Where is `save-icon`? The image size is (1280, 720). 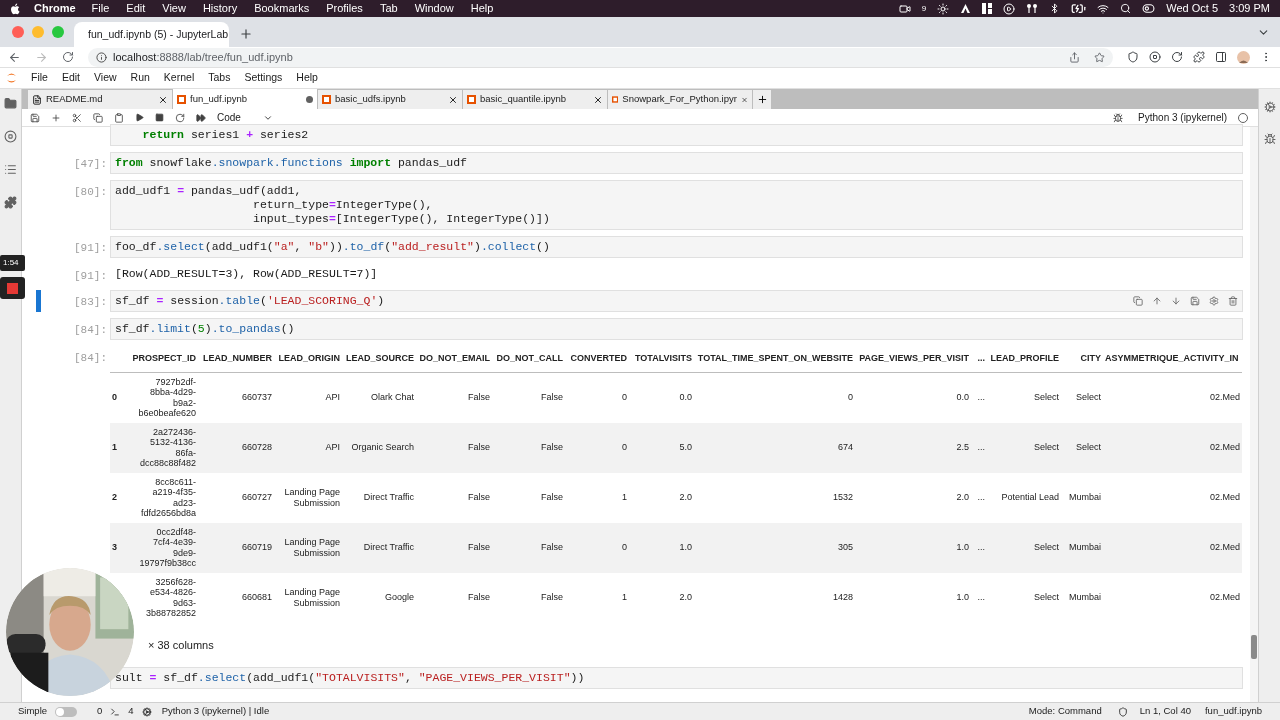
save-icon is located at coordinates (35, 117).